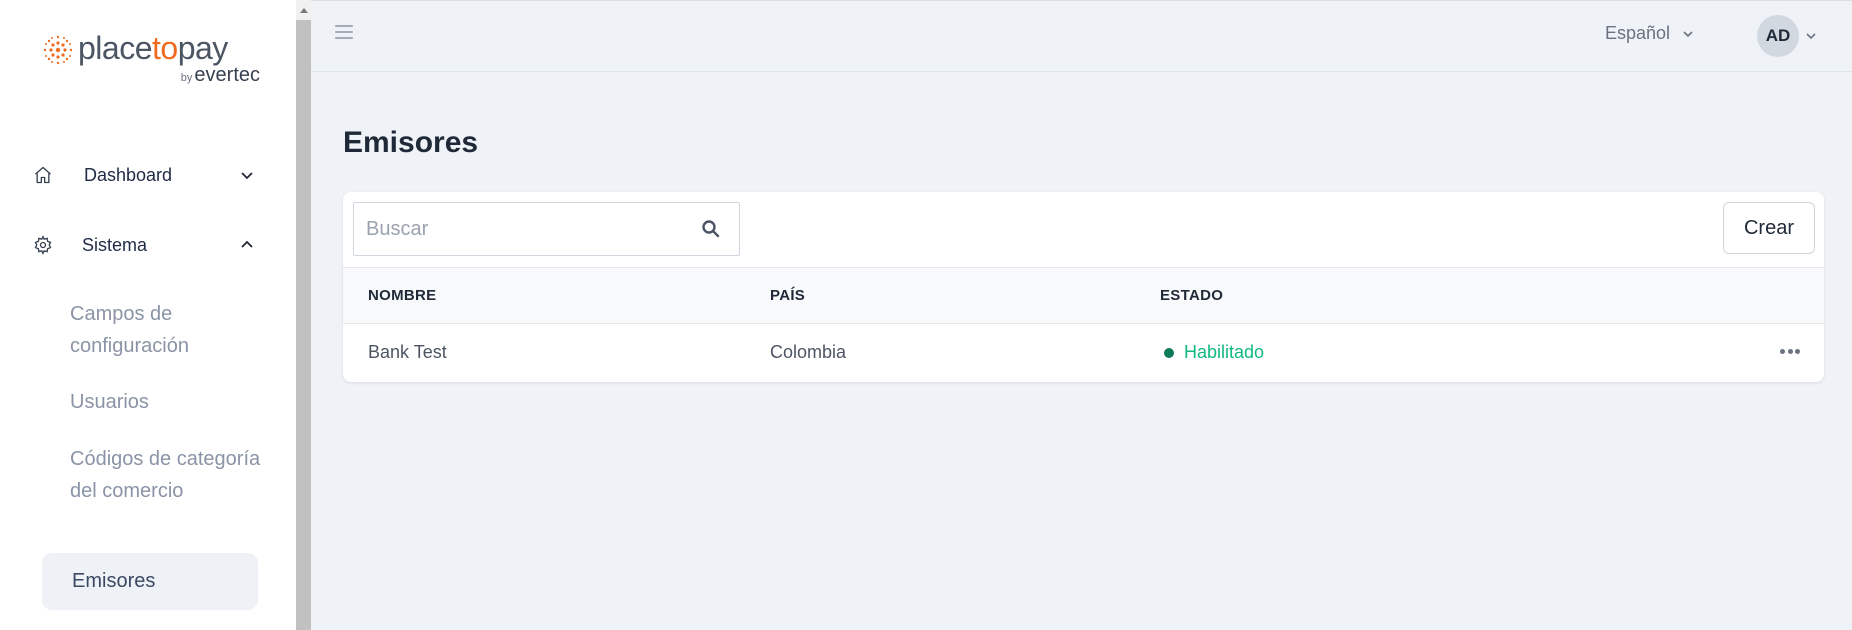 The width and height of the screenshot is (1852, 630). Describe the element at coordinates (43, 175) in the screenshot. I see `home-icon` at that location.